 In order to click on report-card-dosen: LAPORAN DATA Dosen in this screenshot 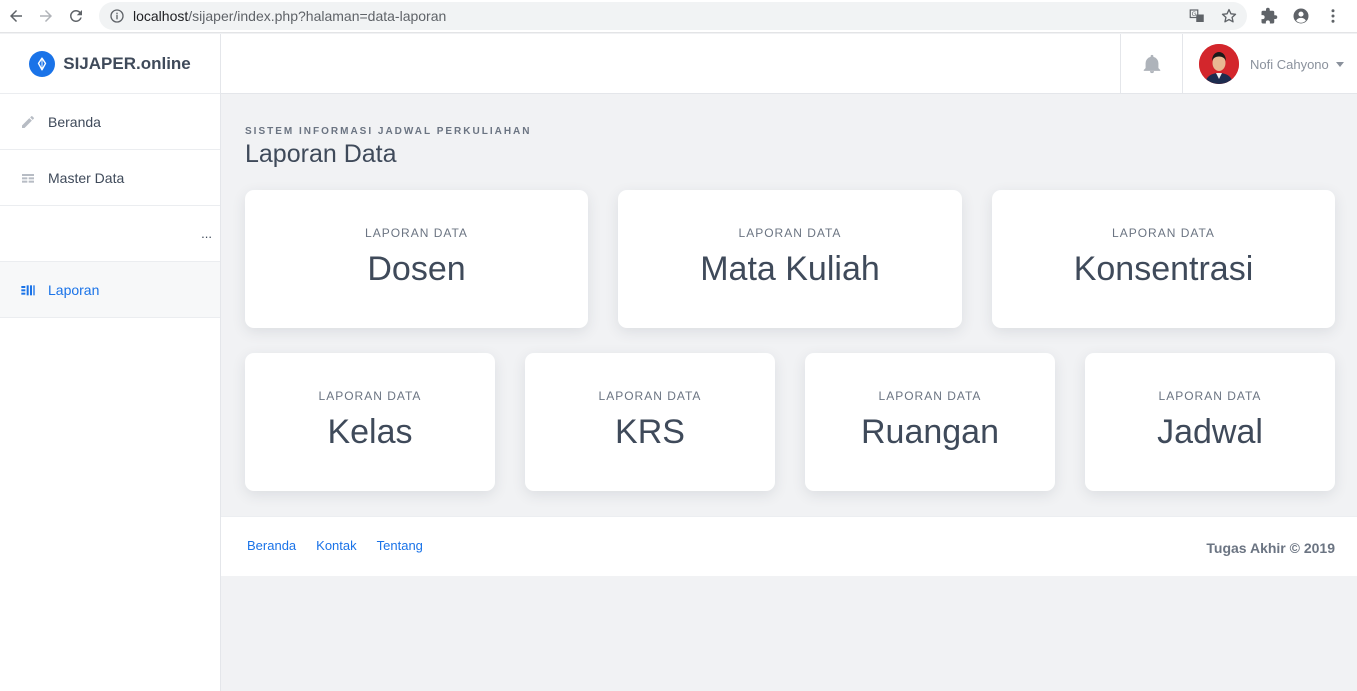, I will do `click(416, 259)`.